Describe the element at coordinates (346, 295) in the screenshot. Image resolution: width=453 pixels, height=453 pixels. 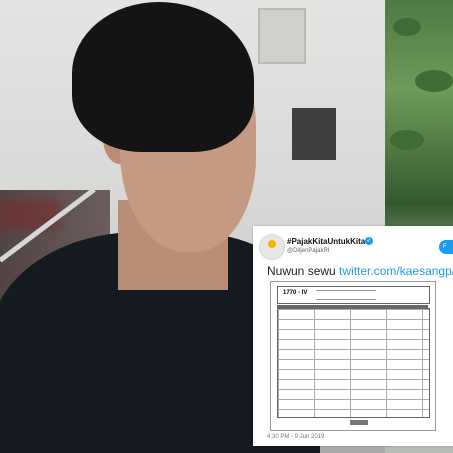
I see `form-header-lines` at that location.